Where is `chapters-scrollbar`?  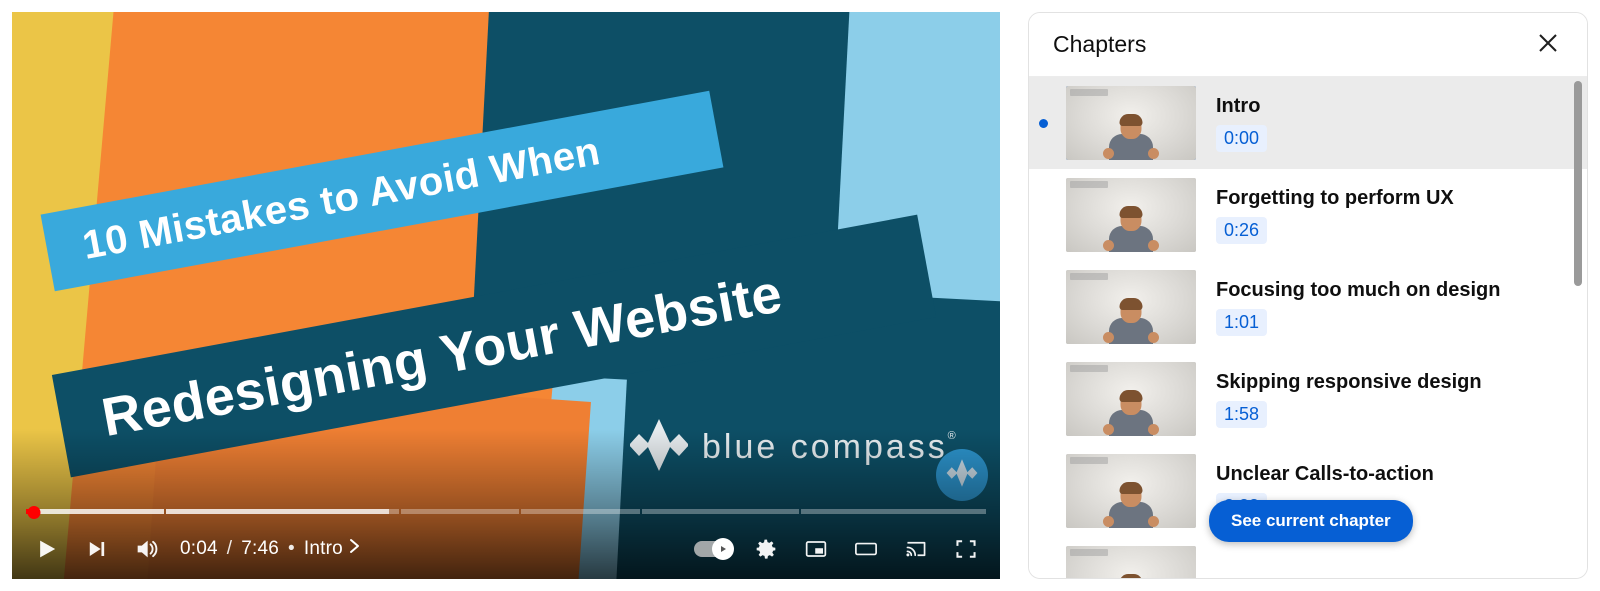
chapters-scrollbar is located at coordinates (1578, 327).